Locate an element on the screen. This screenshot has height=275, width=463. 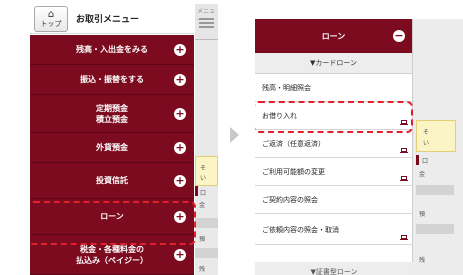
submenu-item-label: ご依頼内容の照会・取消 is located at coordinates (300, 229).